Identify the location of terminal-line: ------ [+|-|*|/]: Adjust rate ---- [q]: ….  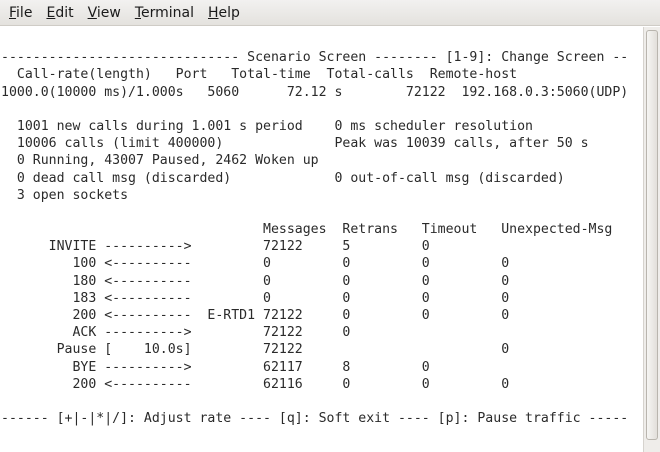
(315, 419).